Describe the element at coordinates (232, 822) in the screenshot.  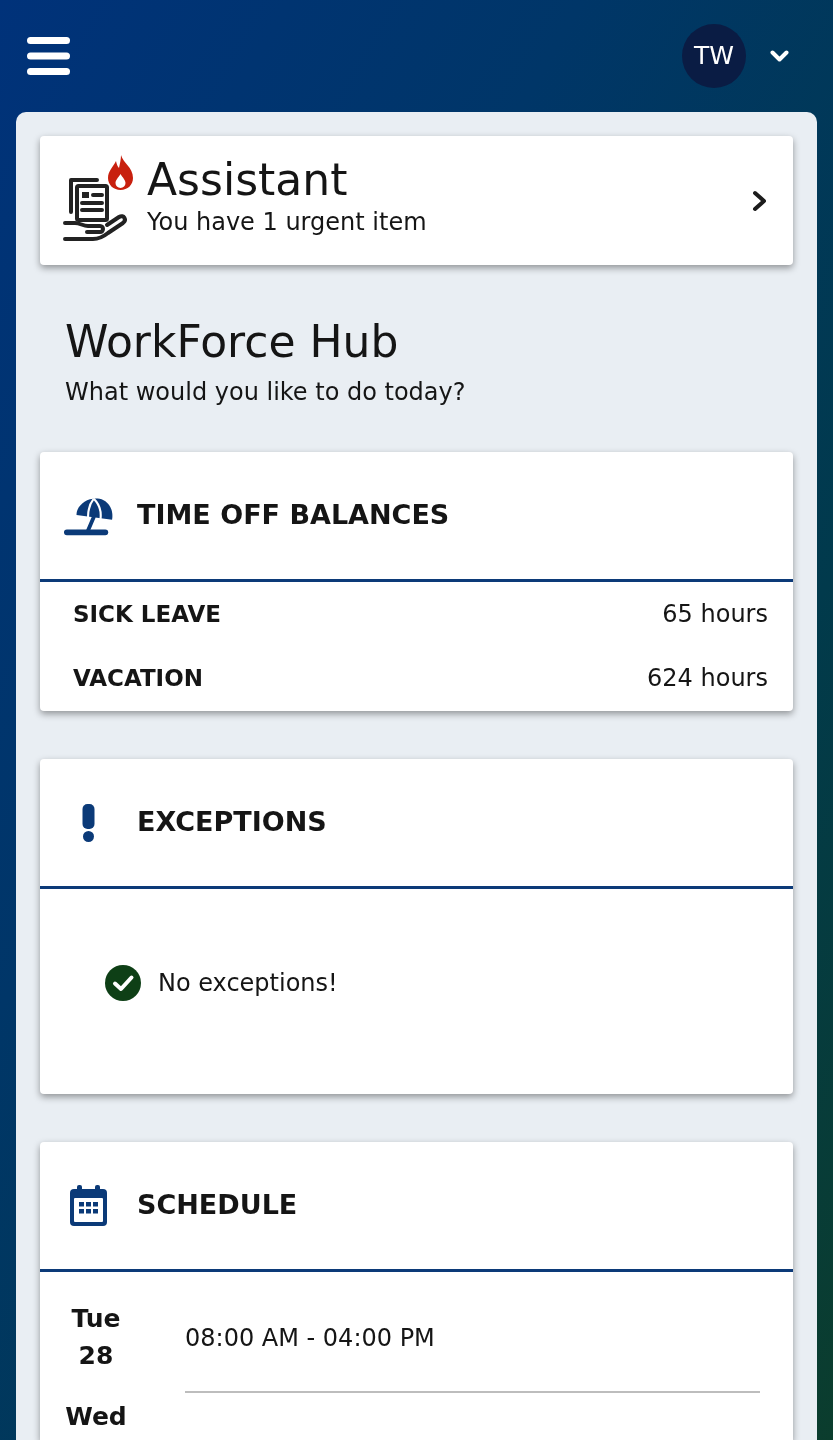
I see `card-title: EXCEPTIONS` at that location.